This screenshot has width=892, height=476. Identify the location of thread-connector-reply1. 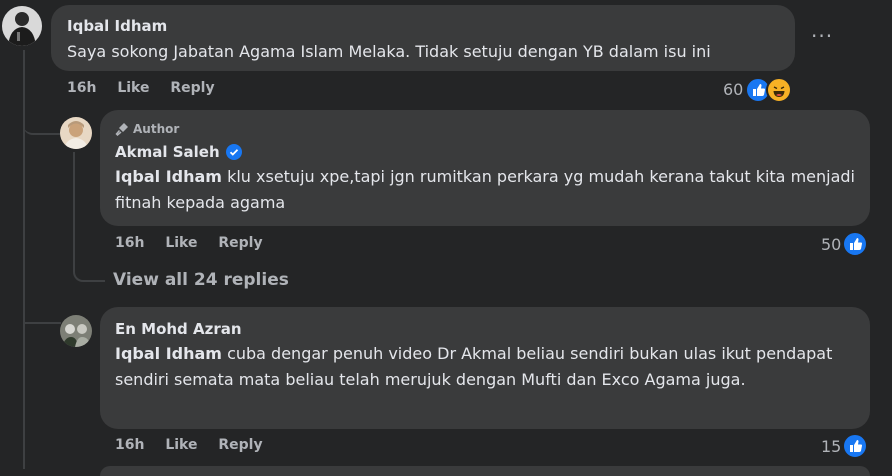
(42, 125).